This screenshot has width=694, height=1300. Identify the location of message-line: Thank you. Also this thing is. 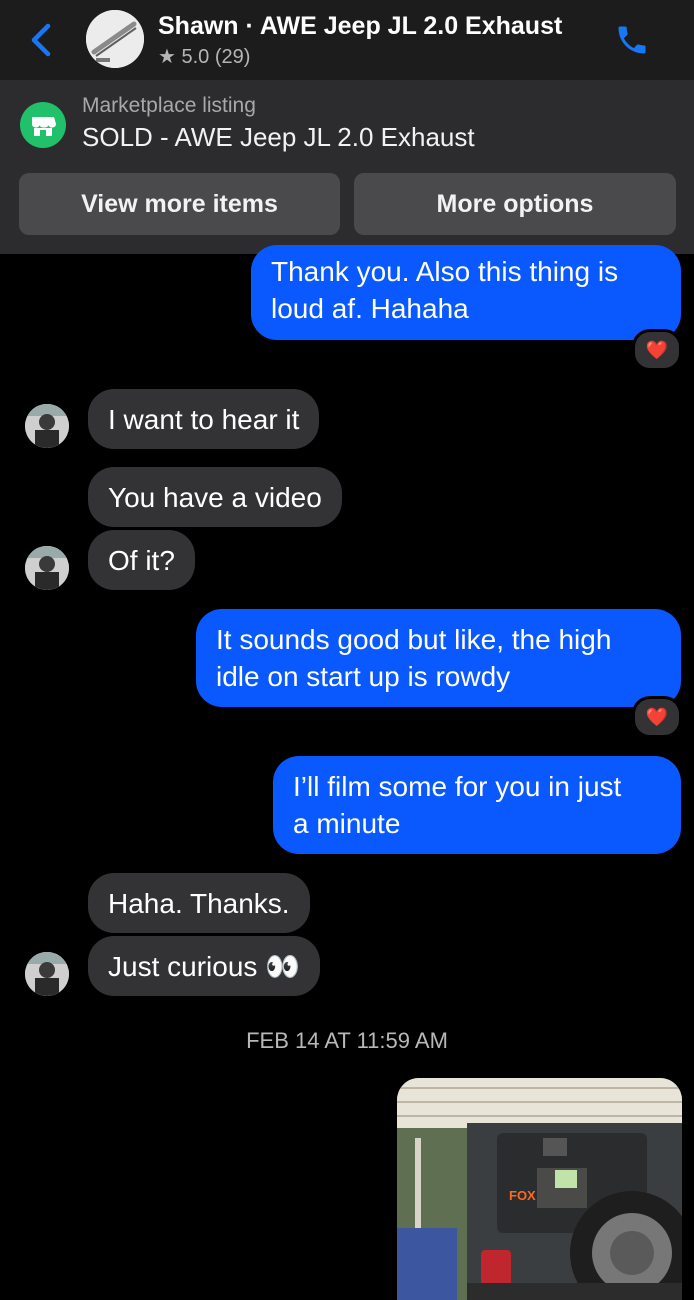
(445, 271).